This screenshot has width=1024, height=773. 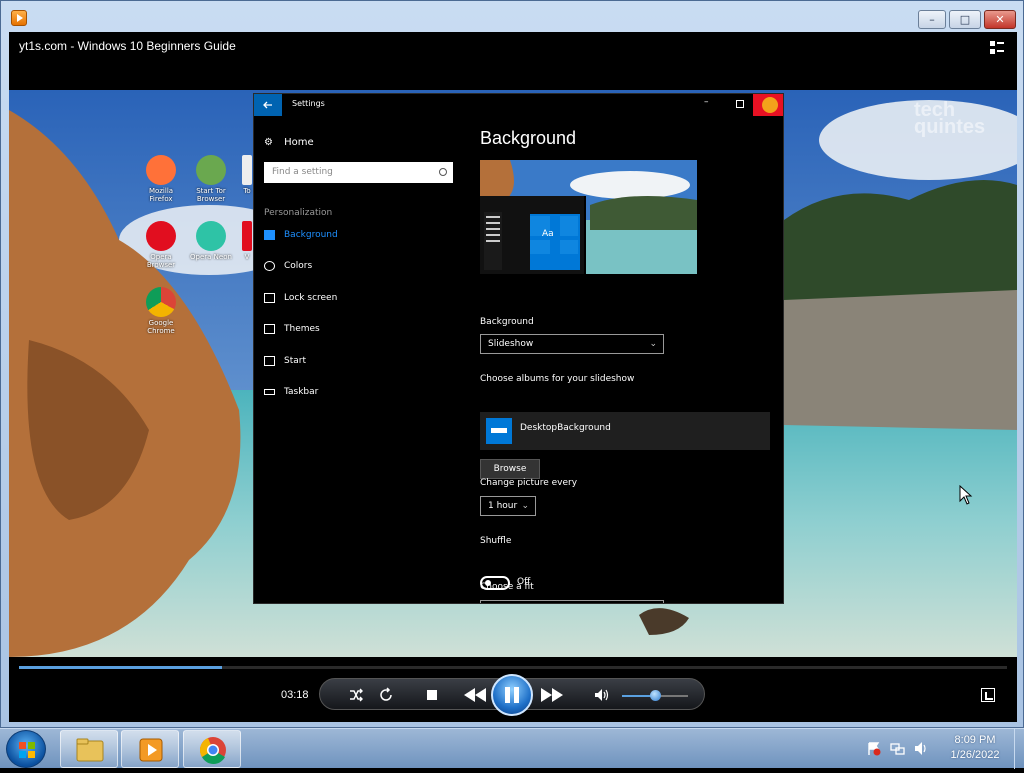 What do you see at coordinates (211, 195) in the screenshot?
I see `desktop-icon-label: Start Tor Browser` at bounding box center [211, 195].